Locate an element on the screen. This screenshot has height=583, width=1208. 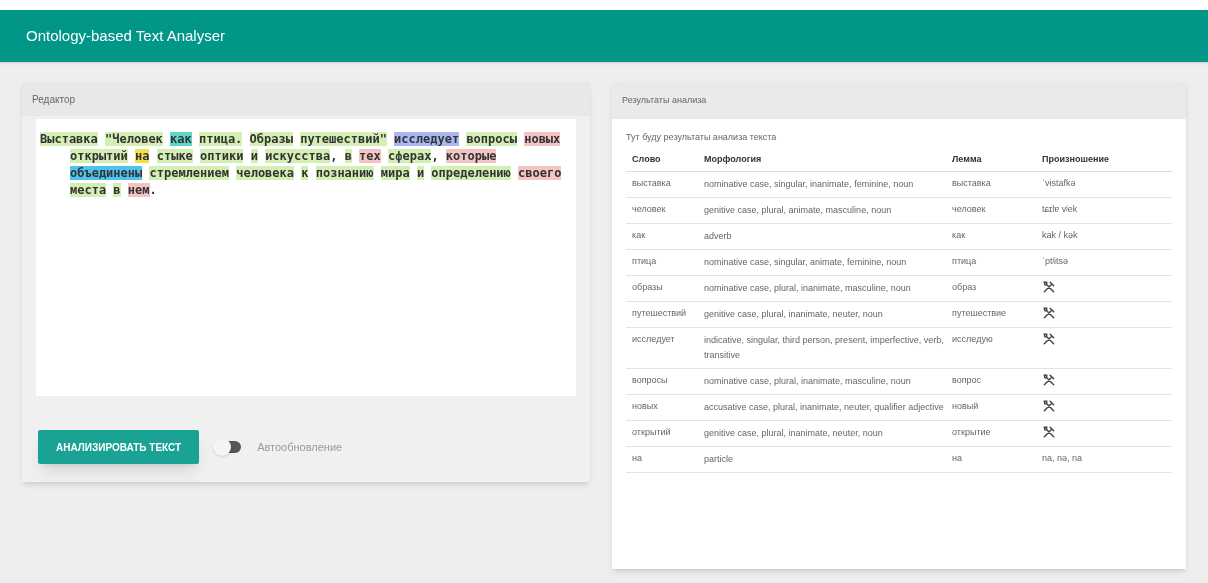
table-cell: genitive case, plural, animate, masculine, noun is located at coordinates (822, 210).